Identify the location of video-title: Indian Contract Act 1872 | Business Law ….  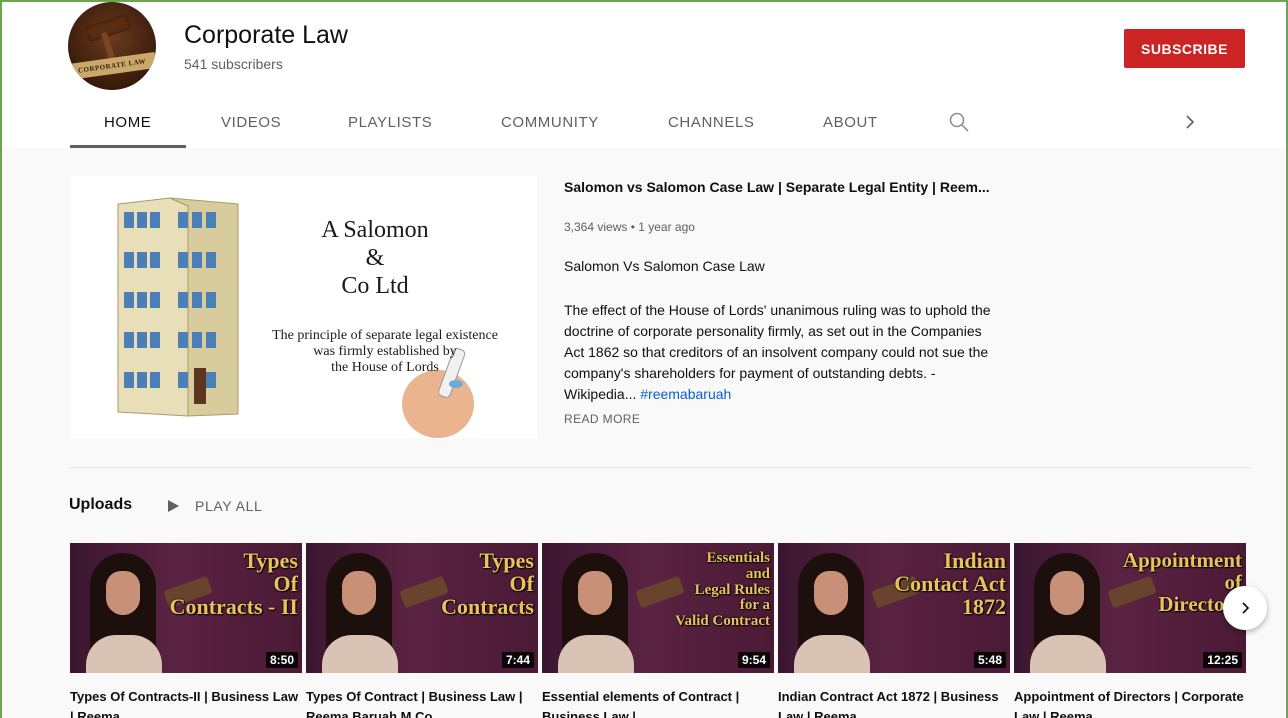
(894, 702).